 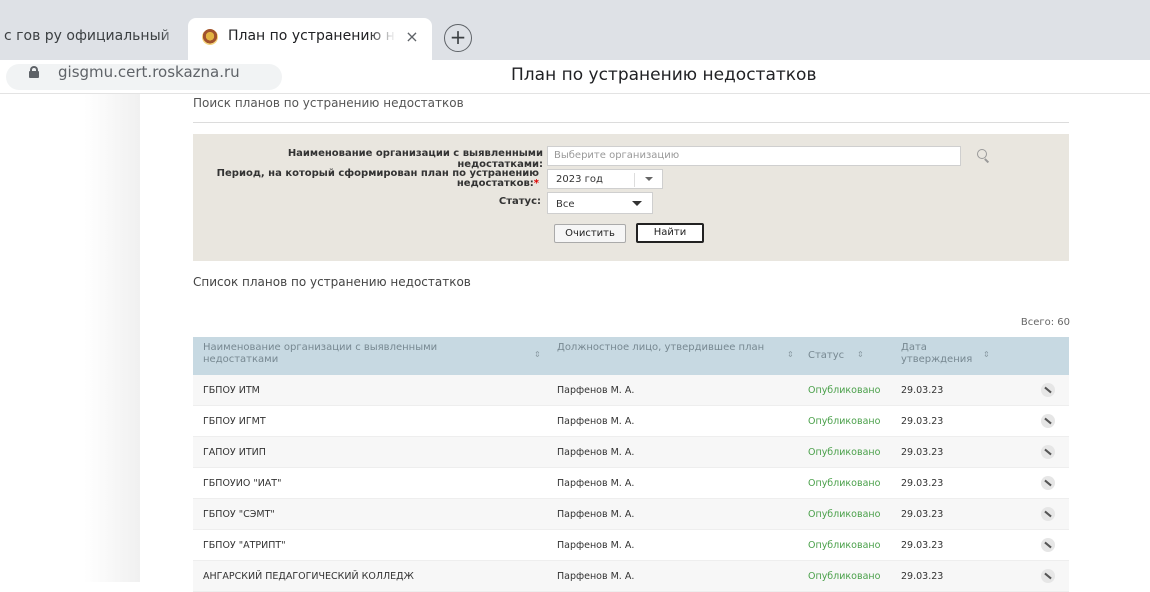 What do you see at coordinates (579, 179) in the screenshot?
I see `period-select-value: 2023 год` at bounding box center [579, 179].